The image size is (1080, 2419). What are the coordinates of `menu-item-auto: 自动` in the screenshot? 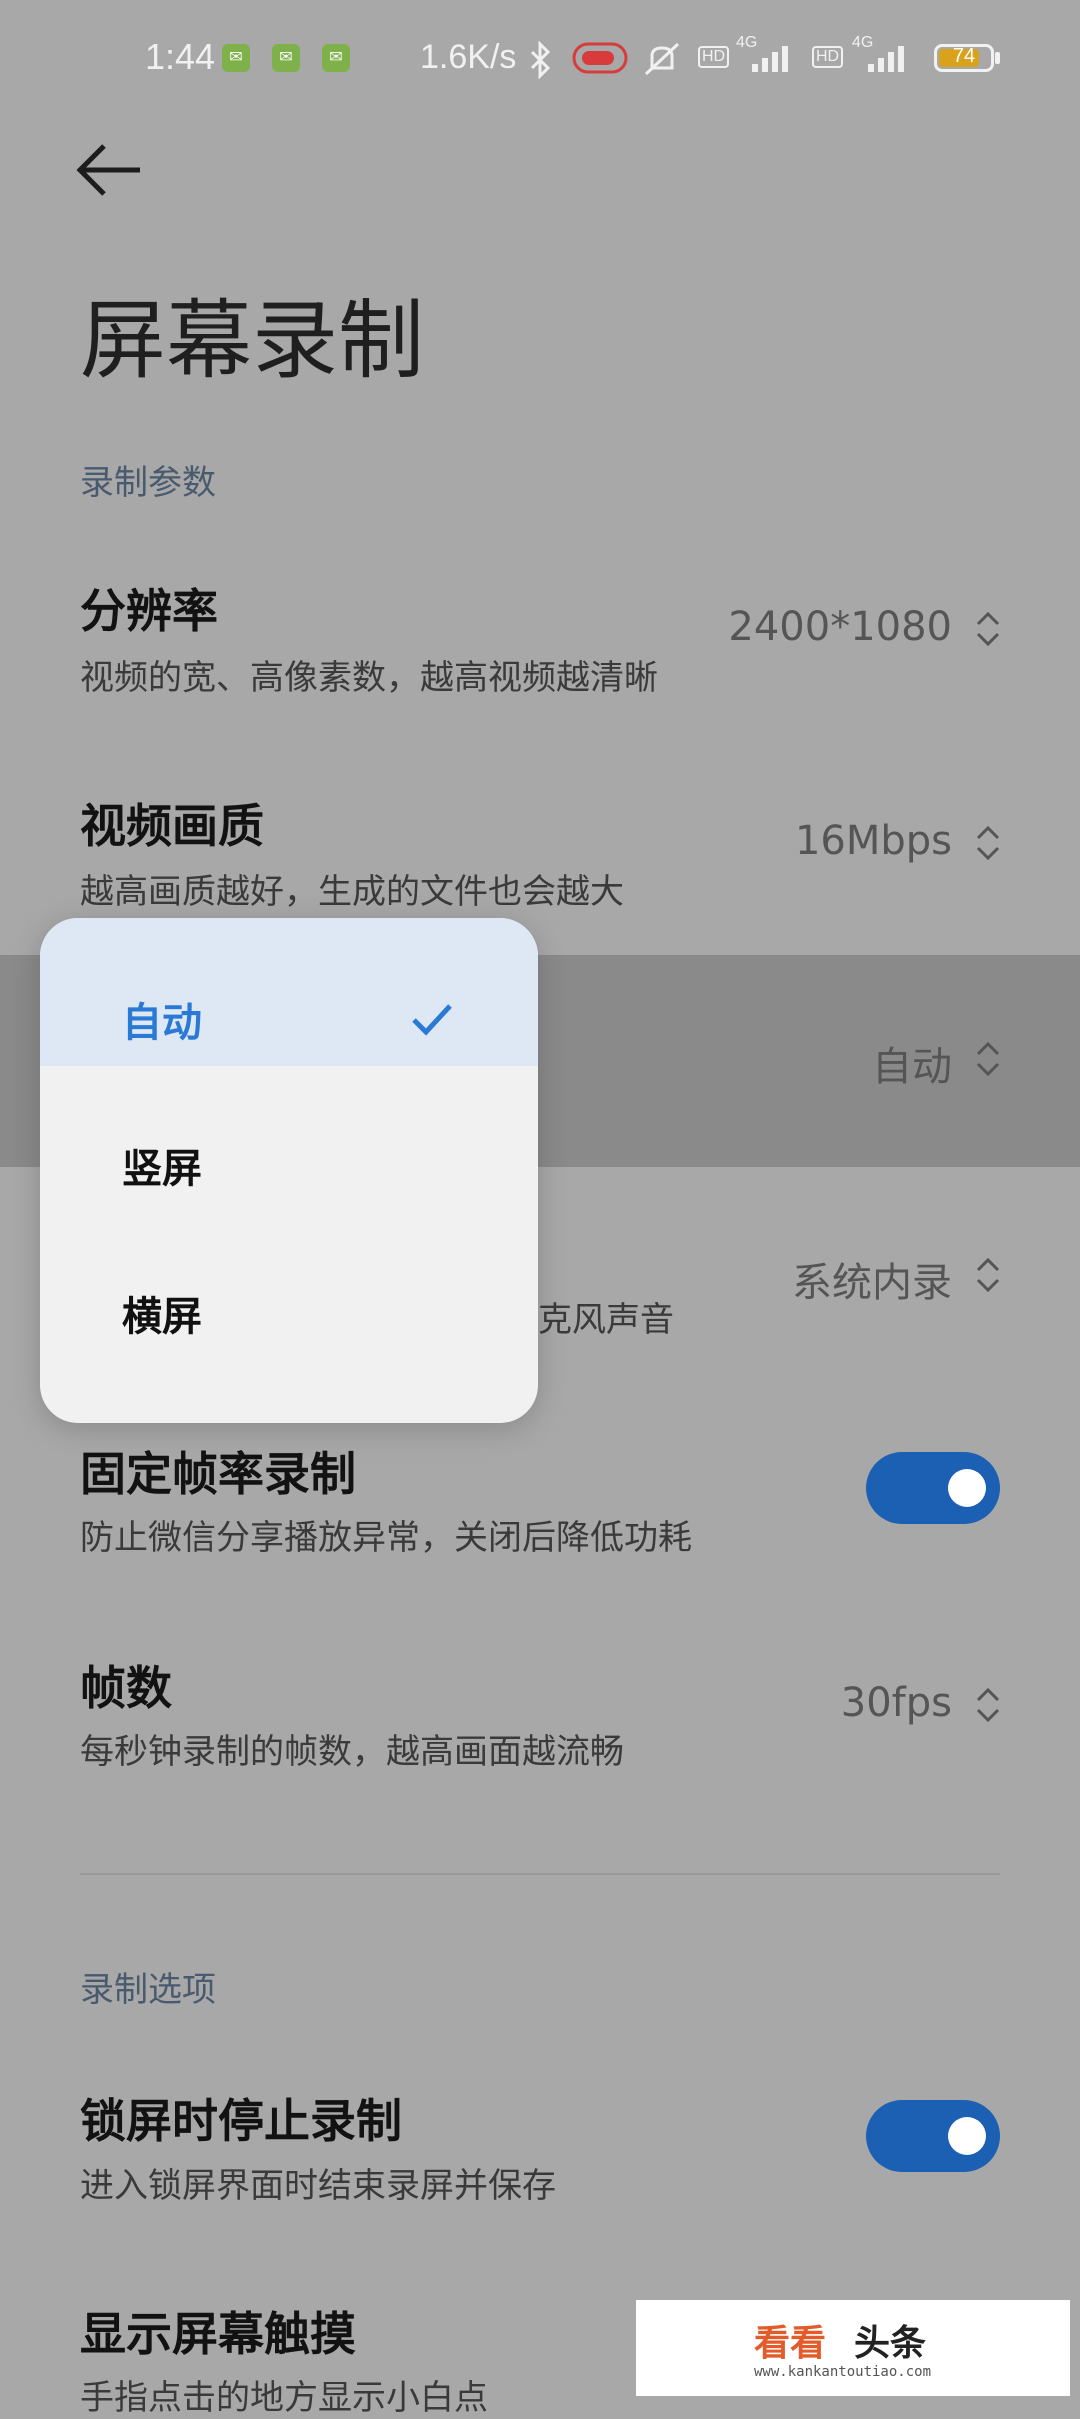 It's located at (289, 992).